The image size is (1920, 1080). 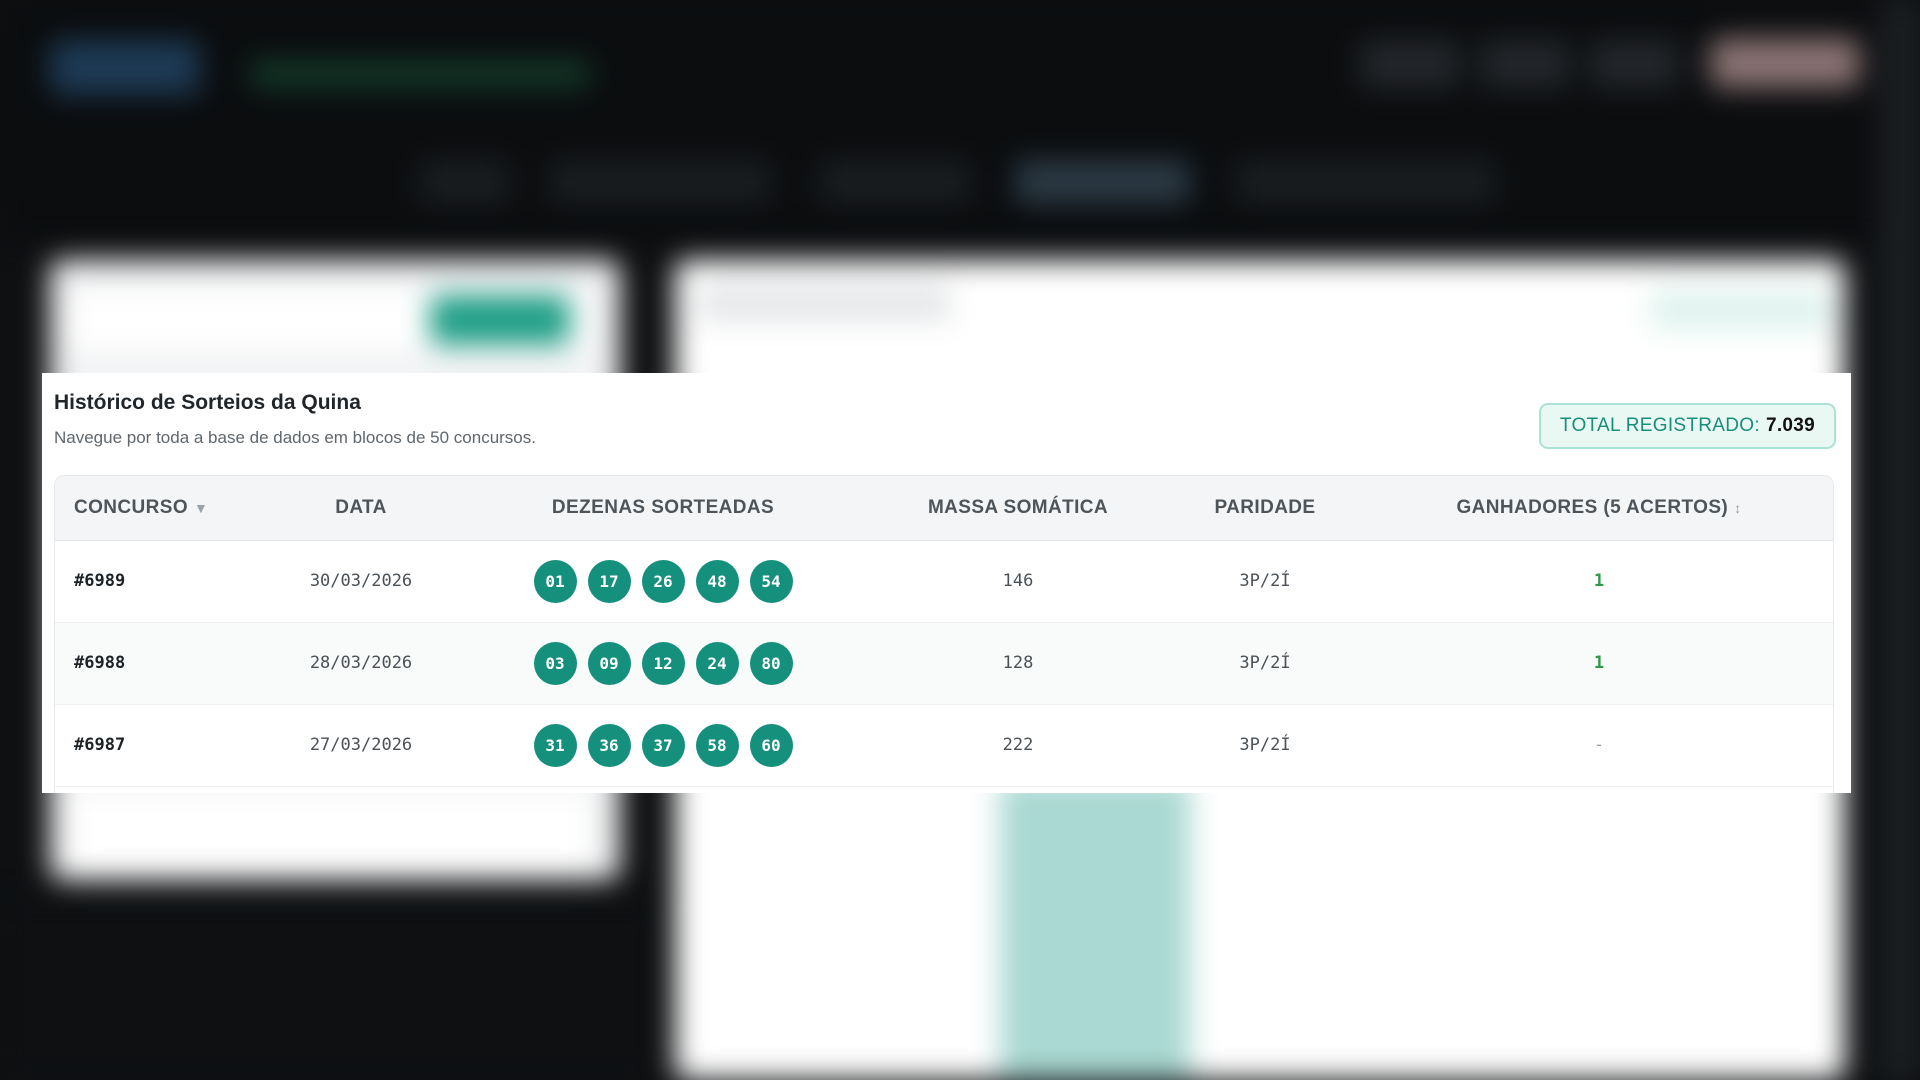 I want to click on bg-header-button, so click(x=1785, y=63).